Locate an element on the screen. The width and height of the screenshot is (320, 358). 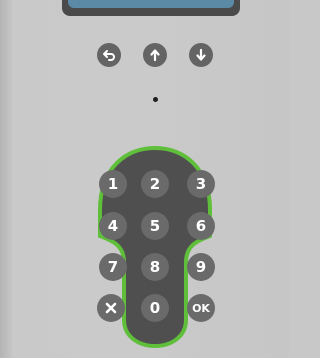
key-3: 3 is located at coordinates (201, 184).